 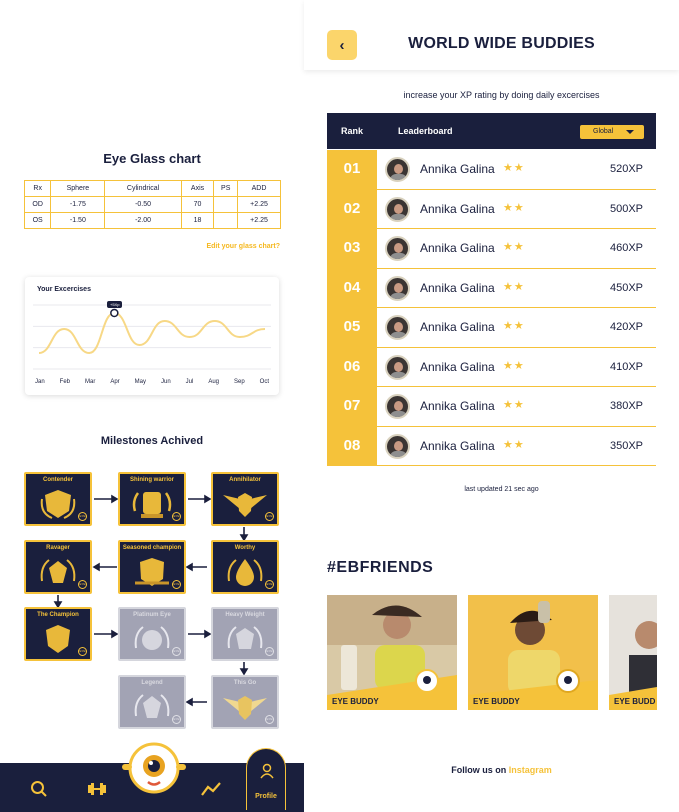 What do you see at coordinates (211, 789) in the screenshot?
I see `stats-icon` at bounding box center [211, 789].